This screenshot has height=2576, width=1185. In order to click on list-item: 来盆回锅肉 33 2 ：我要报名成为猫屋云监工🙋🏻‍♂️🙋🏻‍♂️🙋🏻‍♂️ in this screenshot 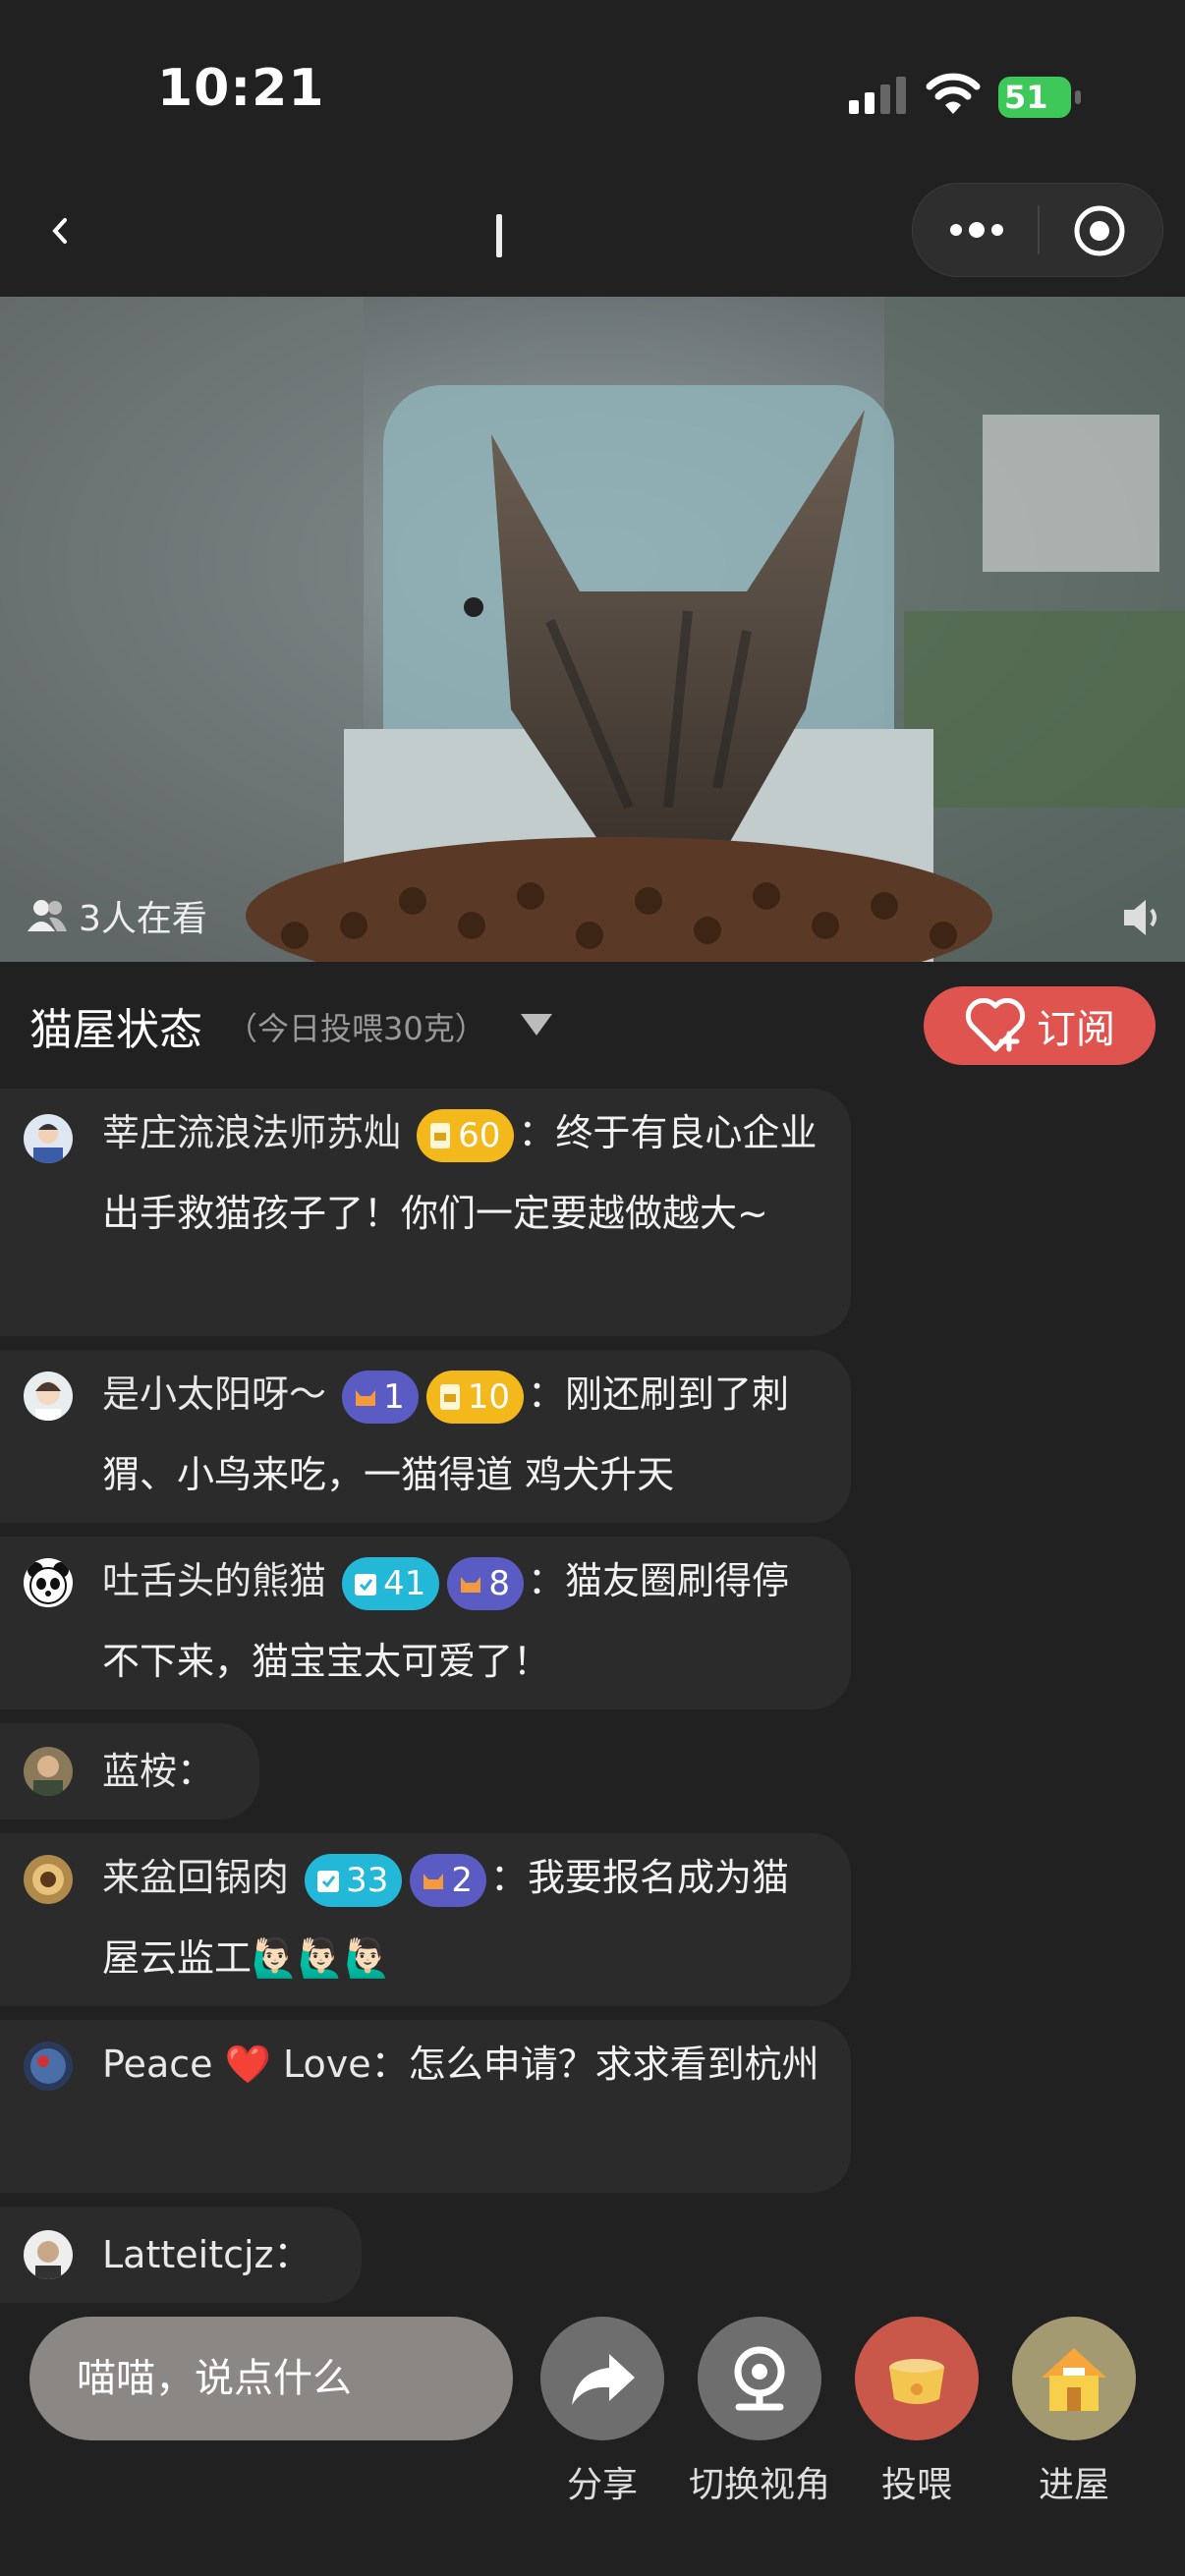, I will do `click(426, 1919)`.